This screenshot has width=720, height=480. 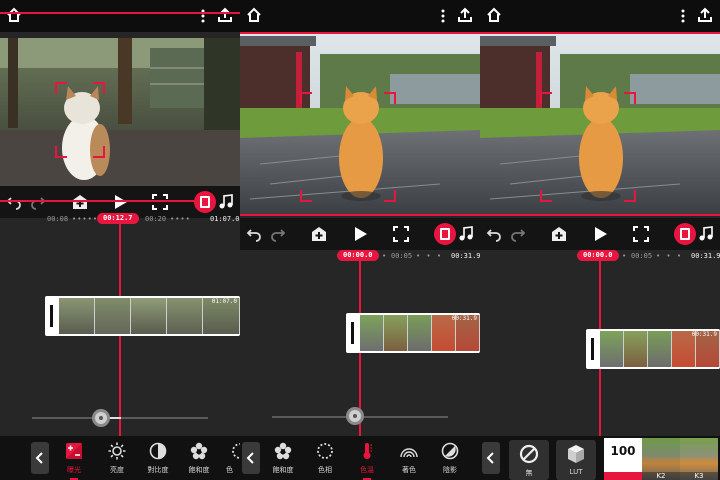 What do you see at coordinates (450, 470) in the screenshot?
I see `tool-label: 陰影` at bounding box center [450, 470].